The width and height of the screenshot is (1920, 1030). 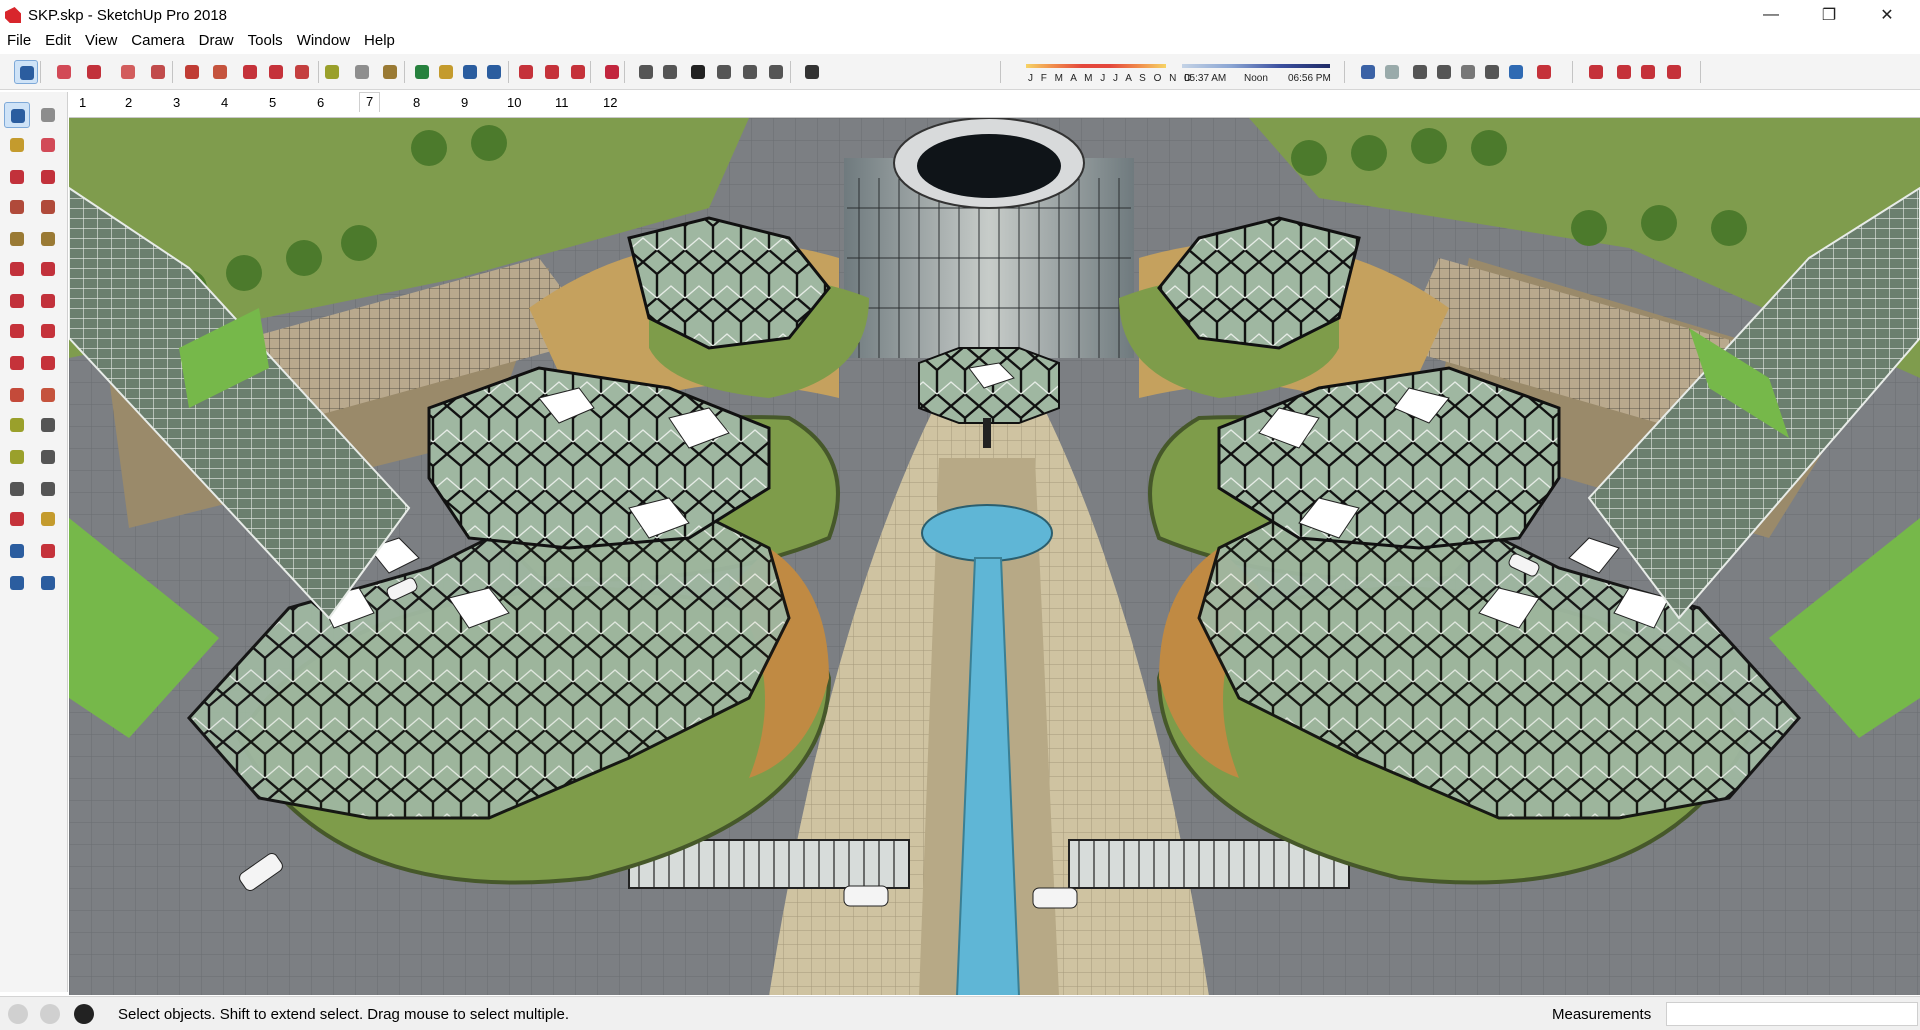 I want to click on style-xray-icon, so click(x=1368, y=72).